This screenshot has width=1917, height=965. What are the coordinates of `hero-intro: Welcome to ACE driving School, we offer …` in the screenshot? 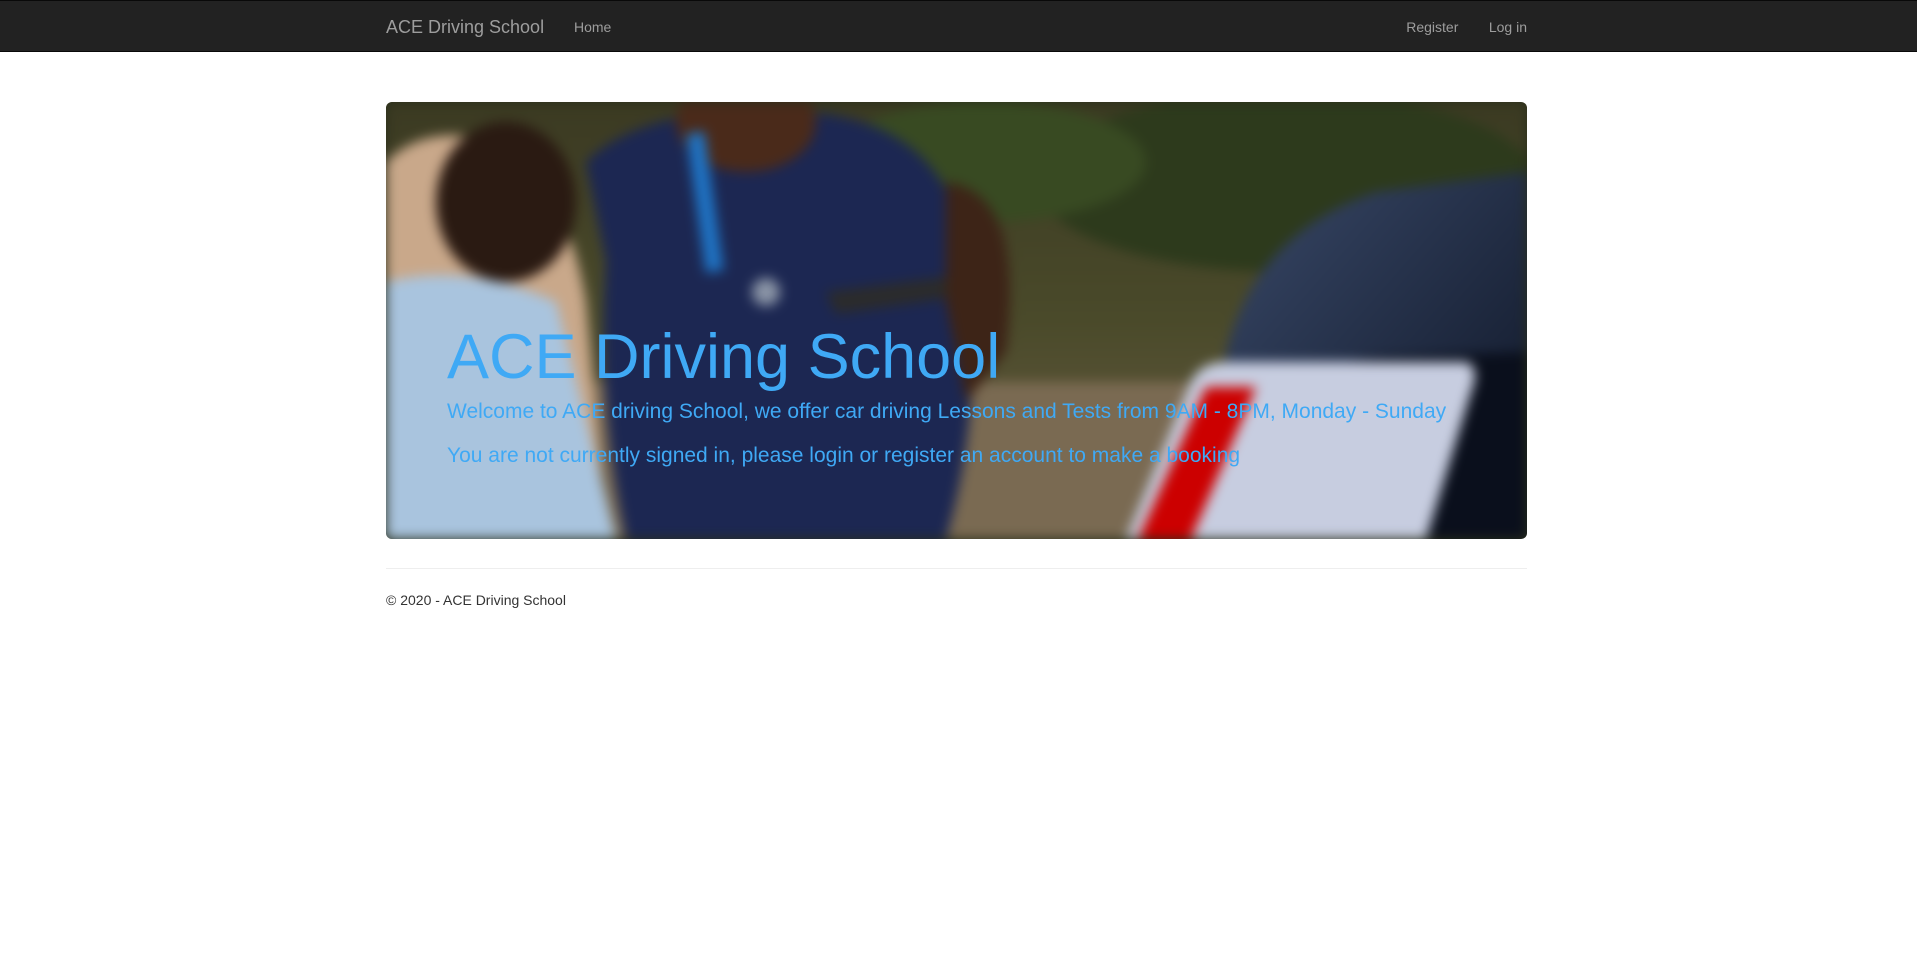 It's located at (947, 411).